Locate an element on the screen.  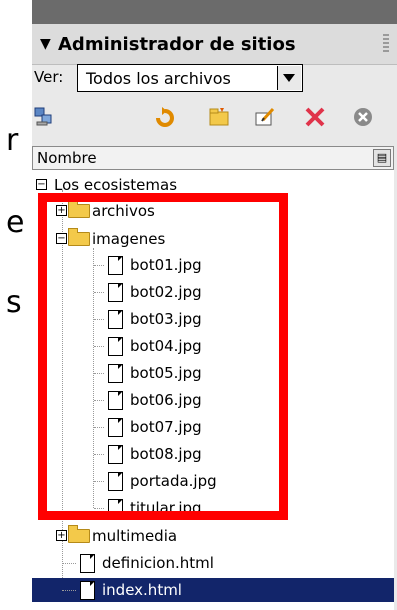
panel-top-bar is located at coordinates (214, 12).